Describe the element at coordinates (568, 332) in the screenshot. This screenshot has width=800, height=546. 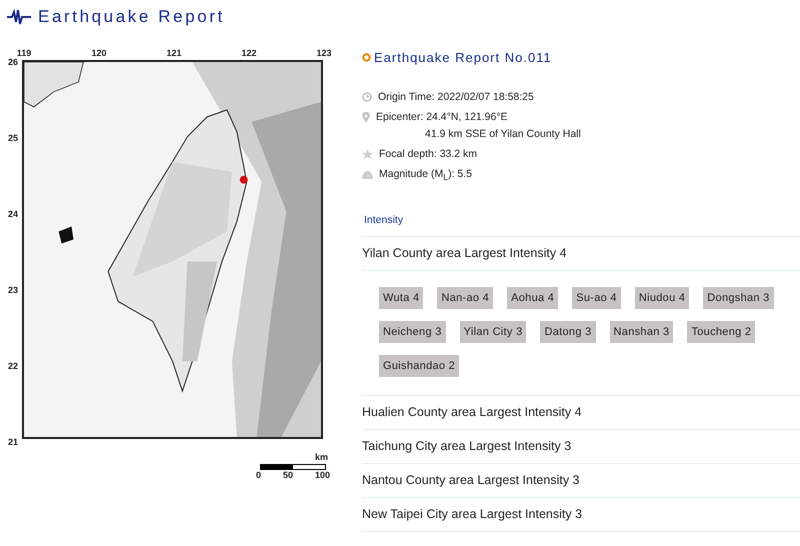
I see `station-tag: Datong 3` at that location.